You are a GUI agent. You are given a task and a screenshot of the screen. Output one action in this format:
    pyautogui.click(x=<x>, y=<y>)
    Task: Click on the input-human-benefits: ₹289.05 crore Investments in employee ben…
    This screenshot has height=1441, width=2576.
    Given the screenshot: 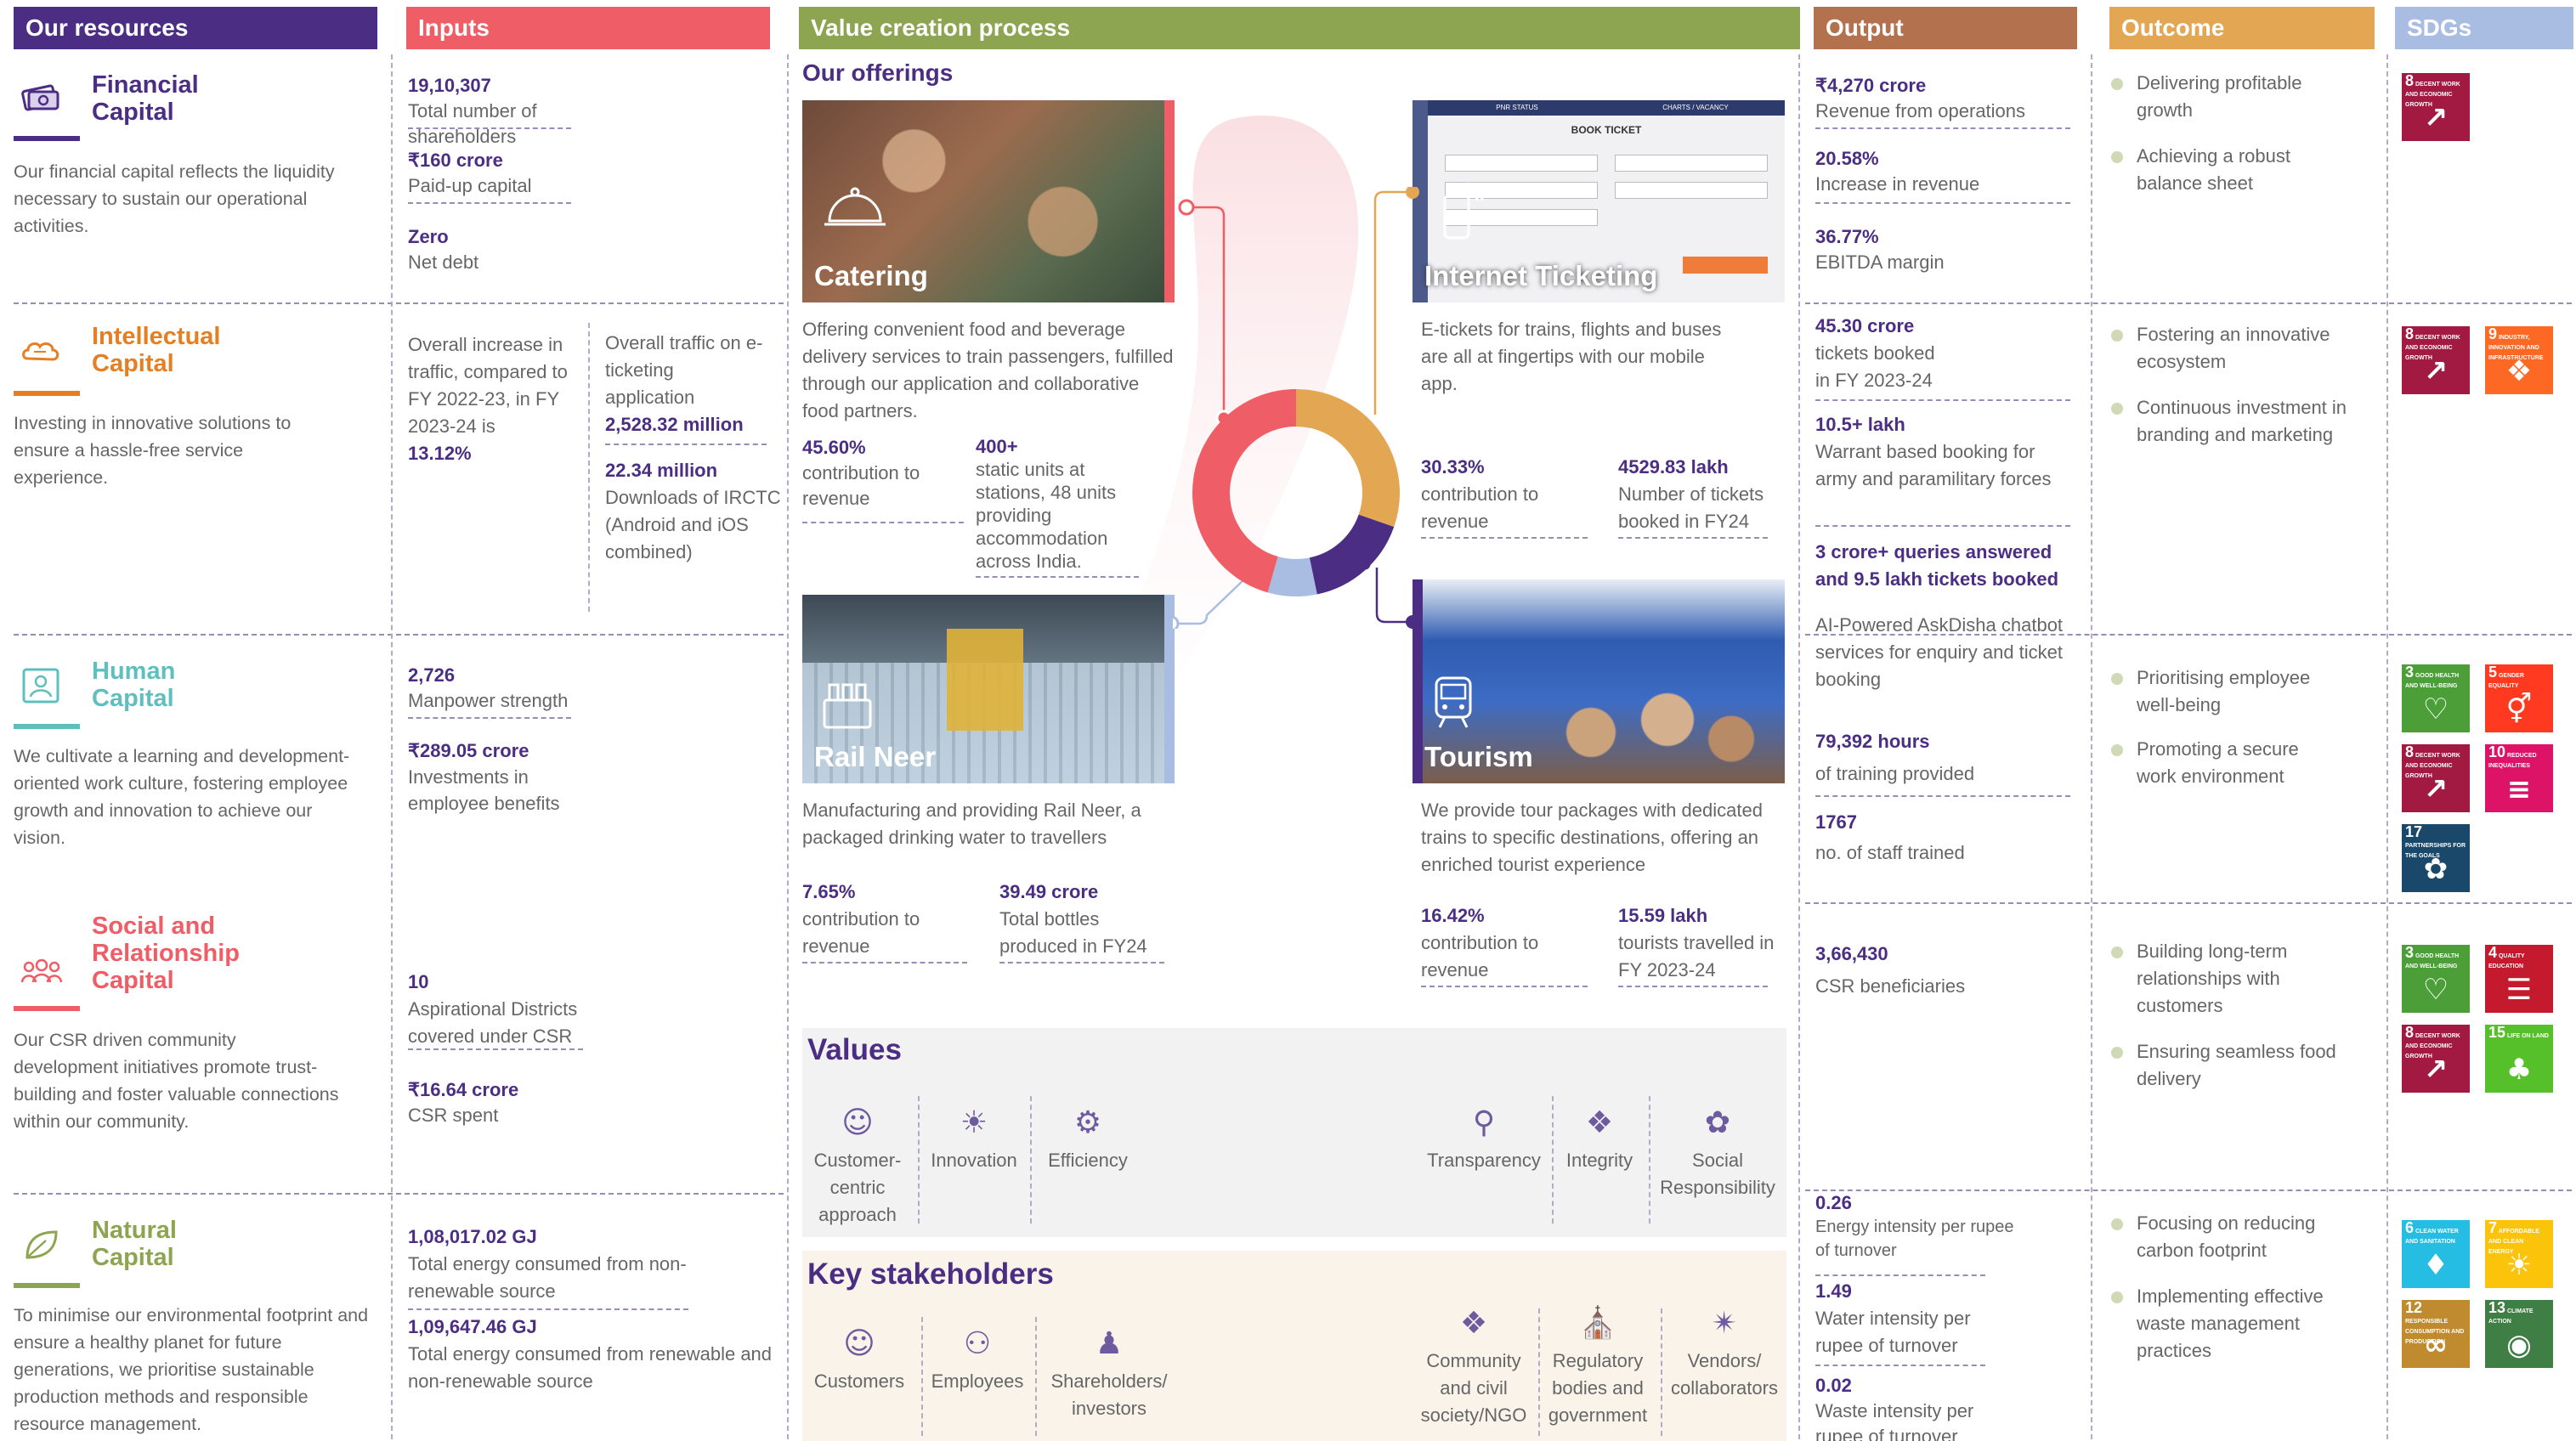 What is the action you would take?
    pyautogui.click(x=484, y=777)
    